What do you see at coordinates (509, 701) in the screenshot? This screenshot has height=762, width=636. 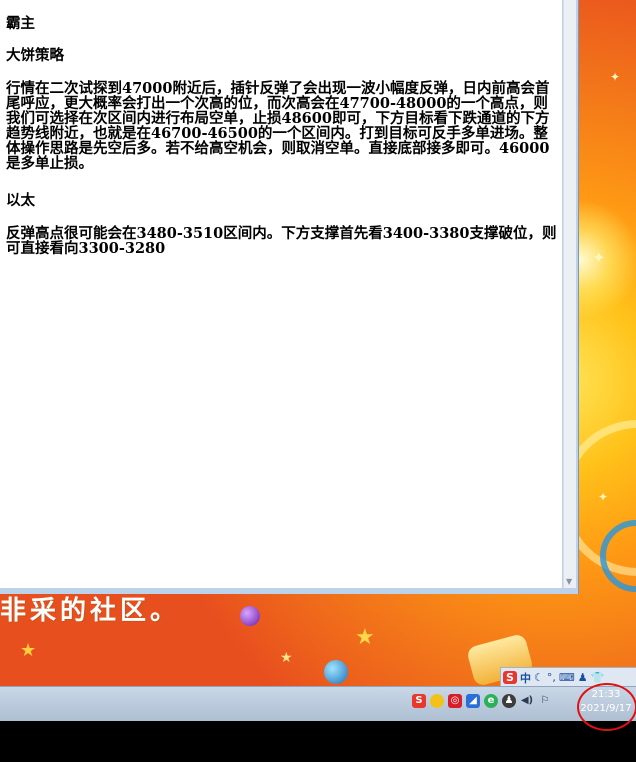 I see `network-user-icon: ♟` at bounding box center [509, 701].